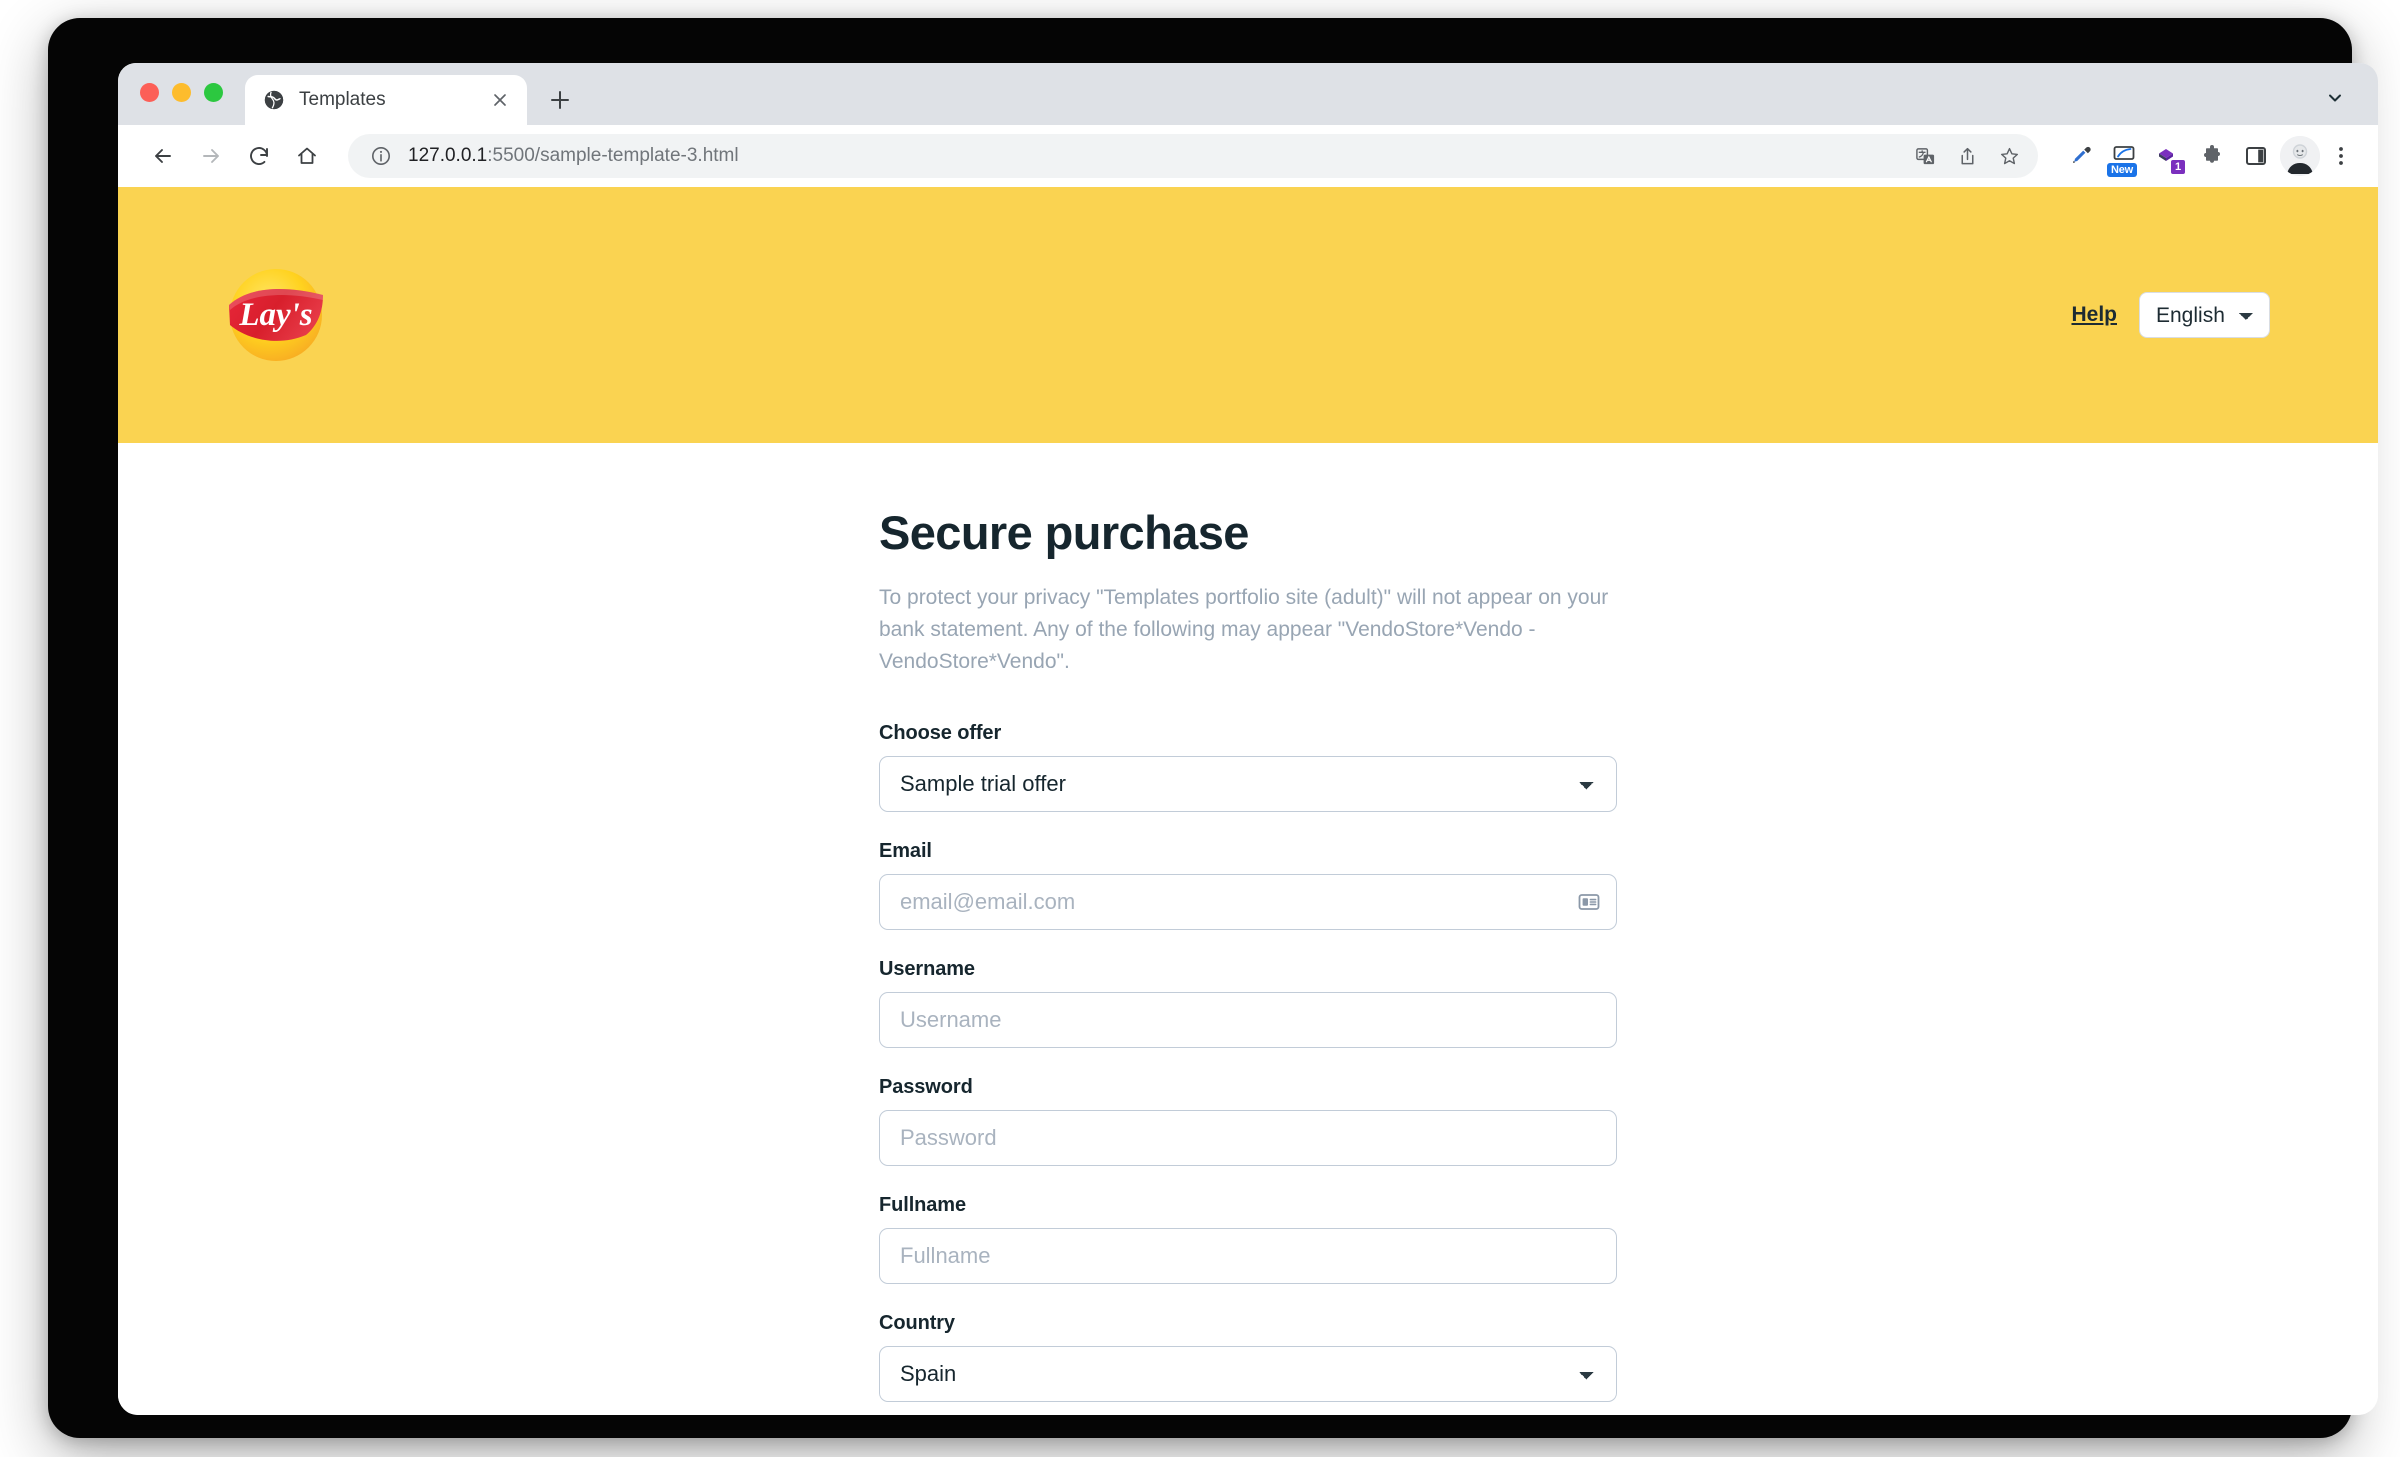 The width and height of the screenshot is (2400, 1457). What do you see at coordinates (1064, 532) in the screenshot?
I see `page-title: Secure purchase` at bounding box center [1064, 532].